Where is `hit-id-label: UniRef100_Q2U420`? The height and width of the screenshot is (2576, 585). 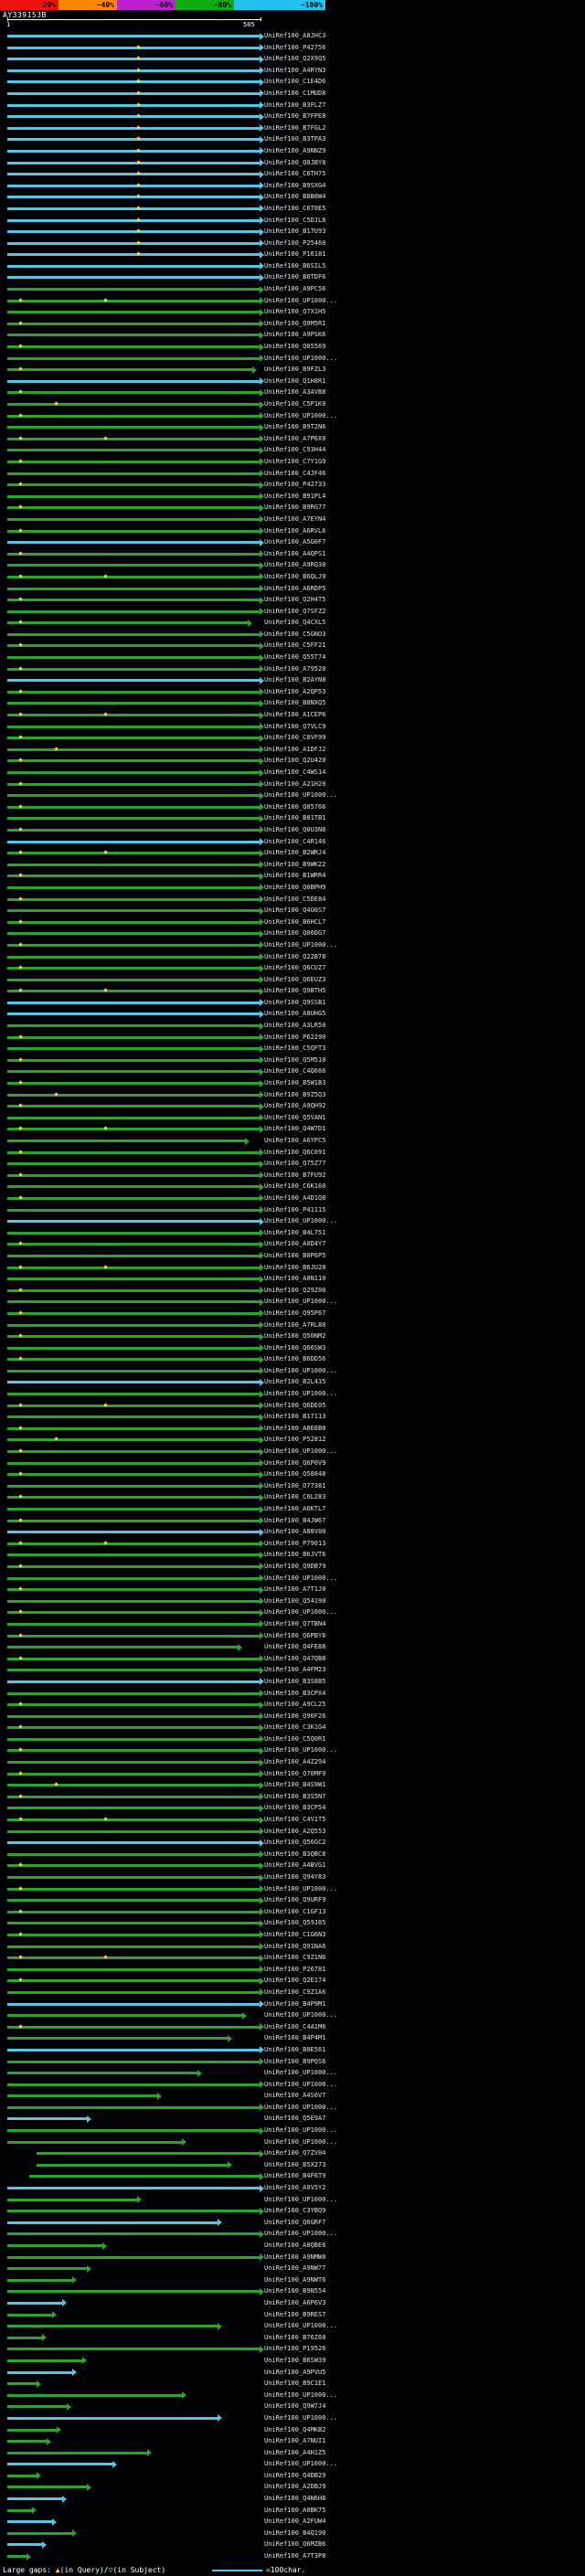
hit-id-label: UniRef100_Q2U420 is located at coordinates (295, 761).